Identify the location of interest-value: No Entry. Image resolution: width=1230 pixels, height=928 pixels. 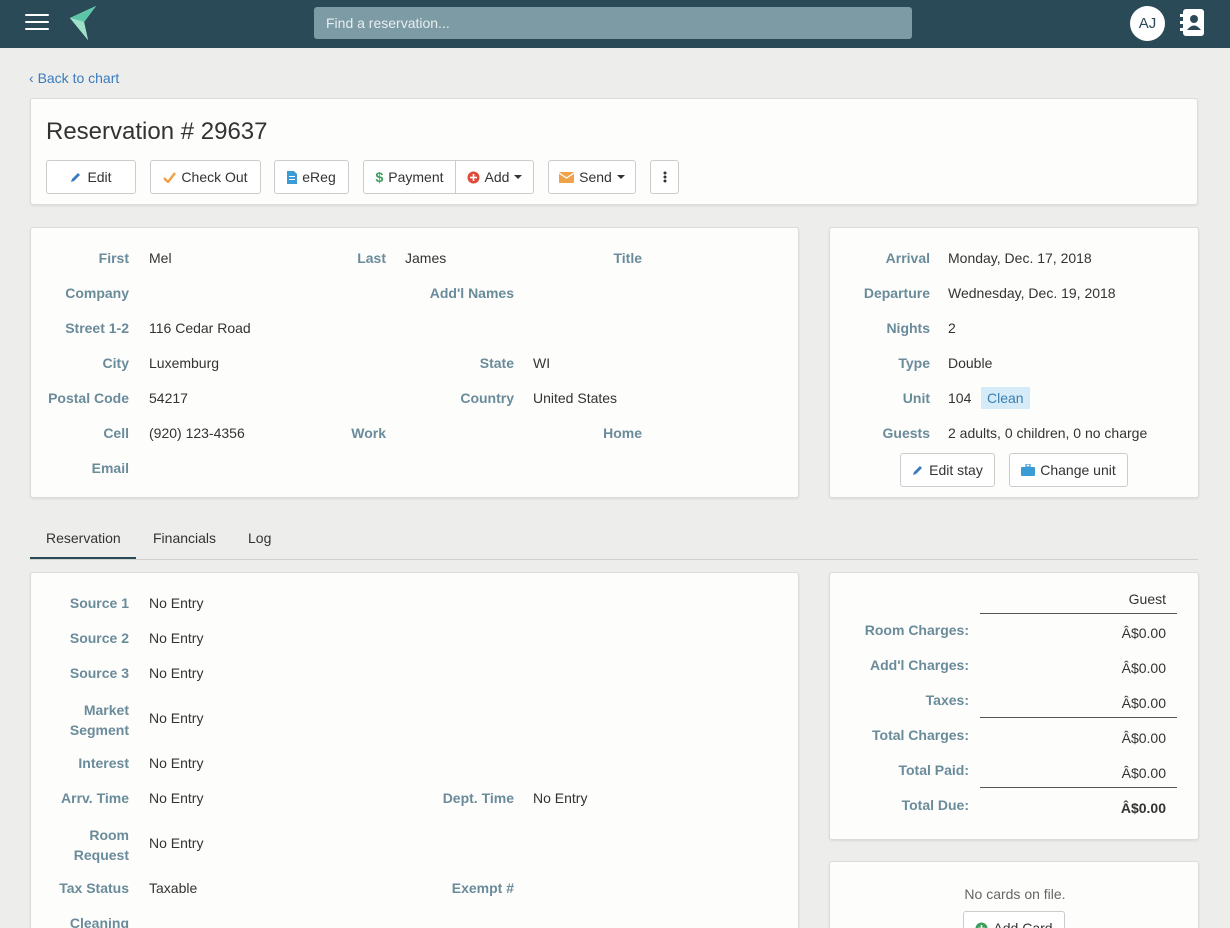
(176, 763).